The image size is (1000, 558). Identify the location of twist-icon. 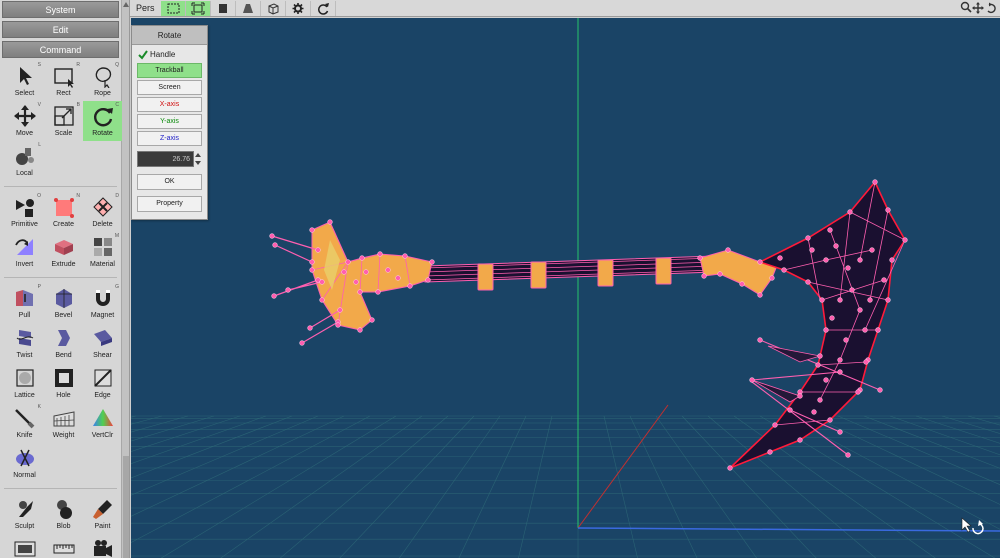
(25, 338).